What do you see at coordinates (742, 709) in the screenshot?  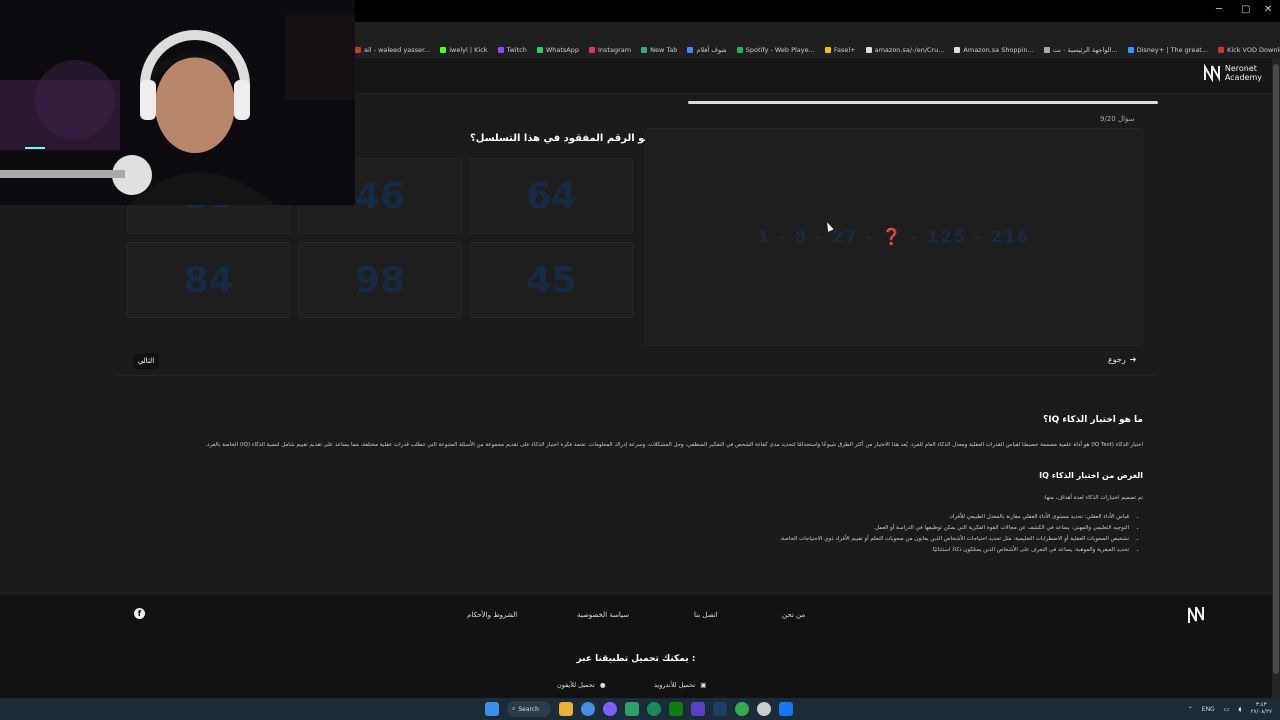 I see `browser-icon` at bounding box center [742, 709].